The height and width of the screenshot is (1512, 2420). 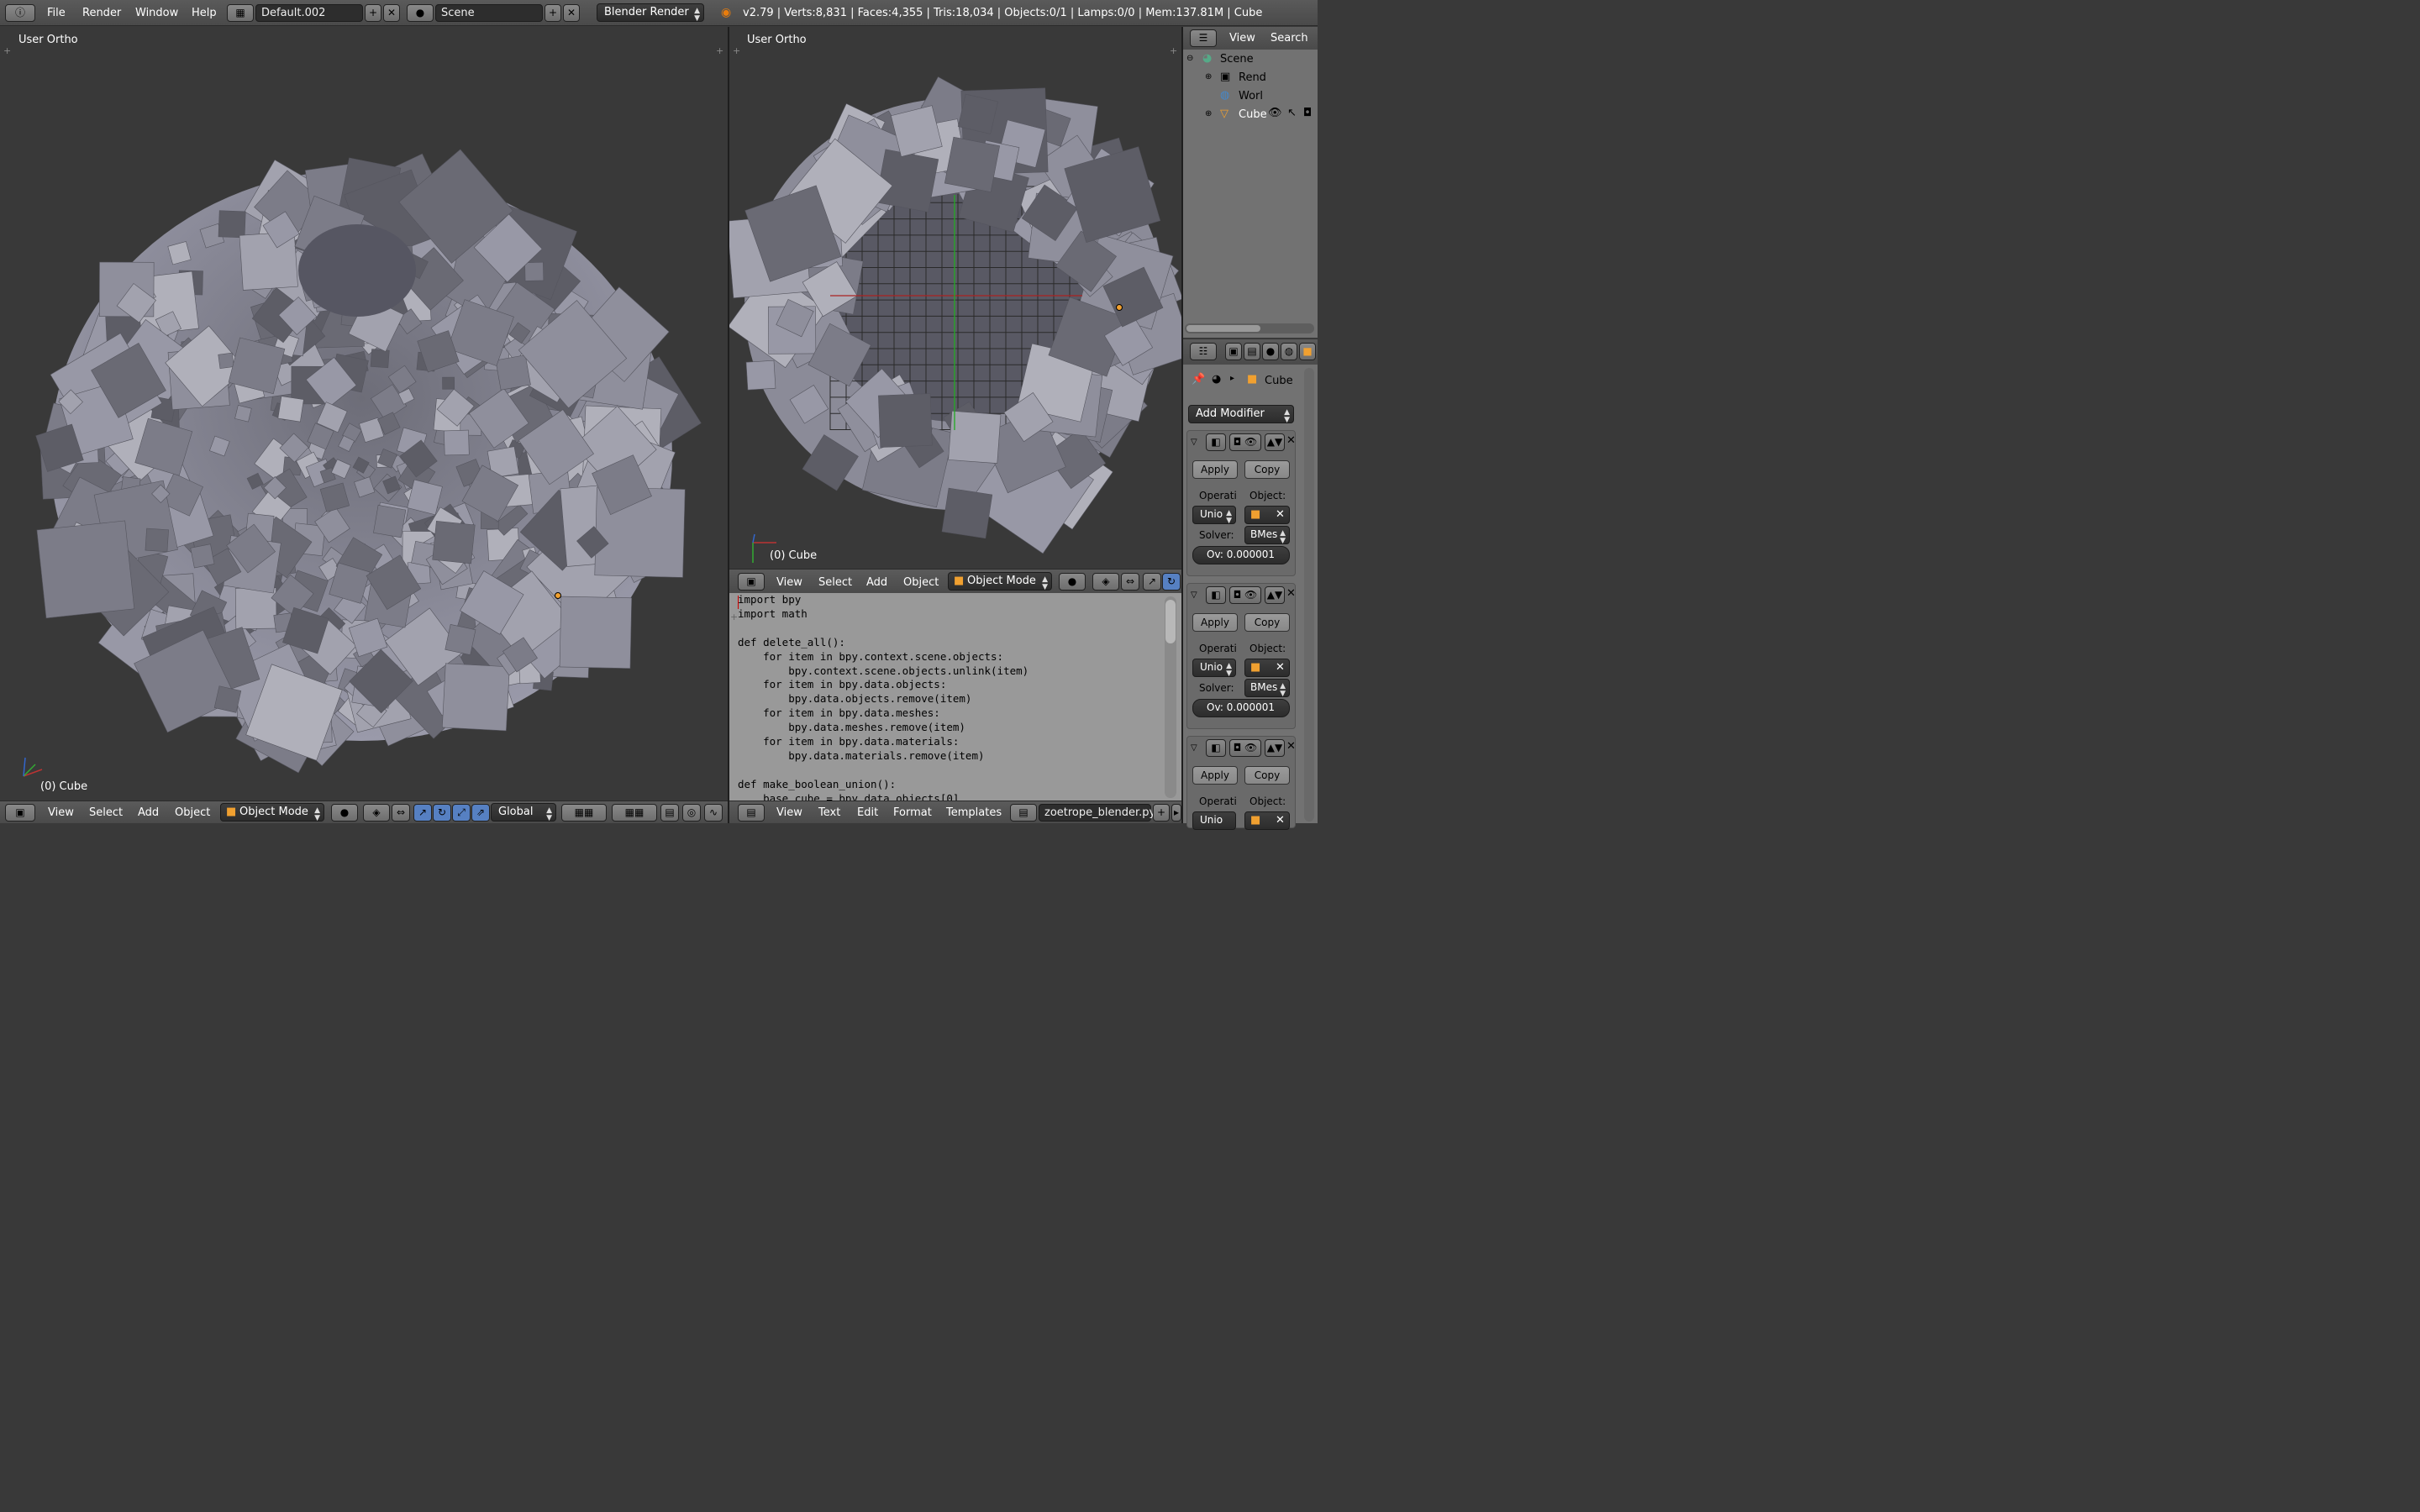 I want to click on layout-add-icon: +, so click(x=373, y=13).